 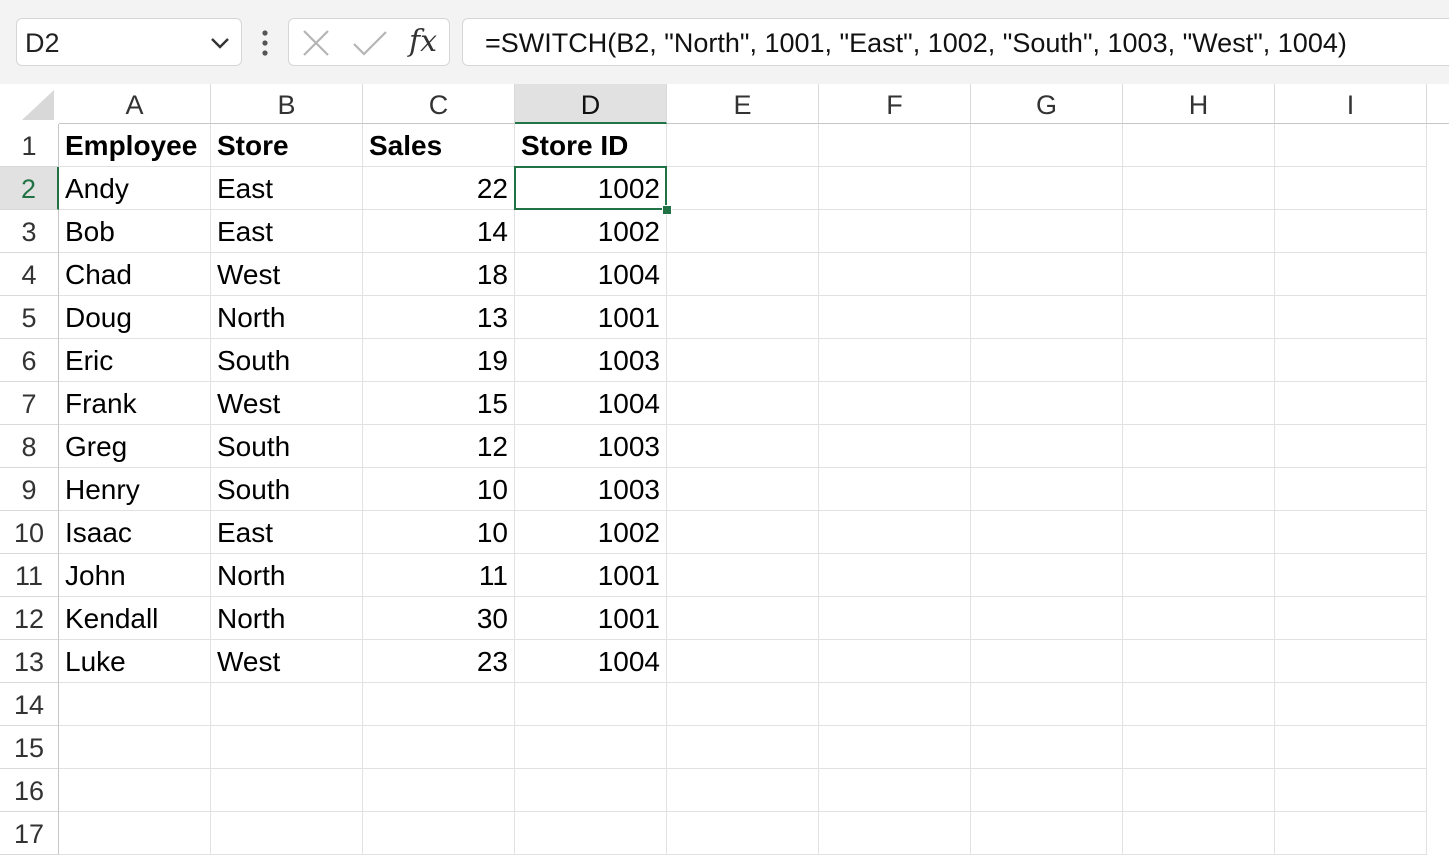 What do you see at coordinates (743, 833) in the screenshot?
I see `cell-e17` at bounding box center [743, 833].